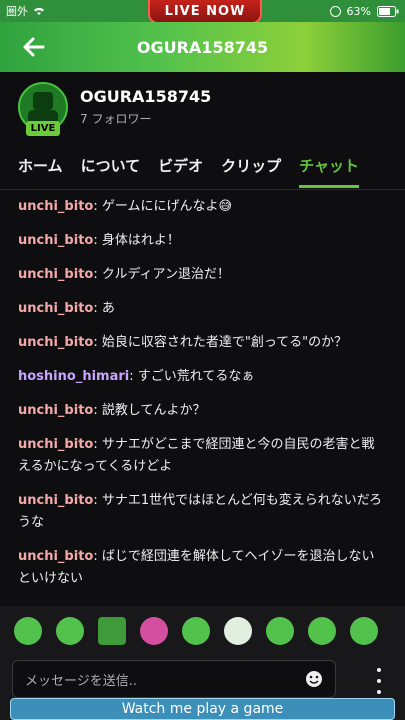  What do you see at coordinates (146, 96) in the screenshot?
I see `channel-name: OGURA158745` at bounding box center [146, 96].